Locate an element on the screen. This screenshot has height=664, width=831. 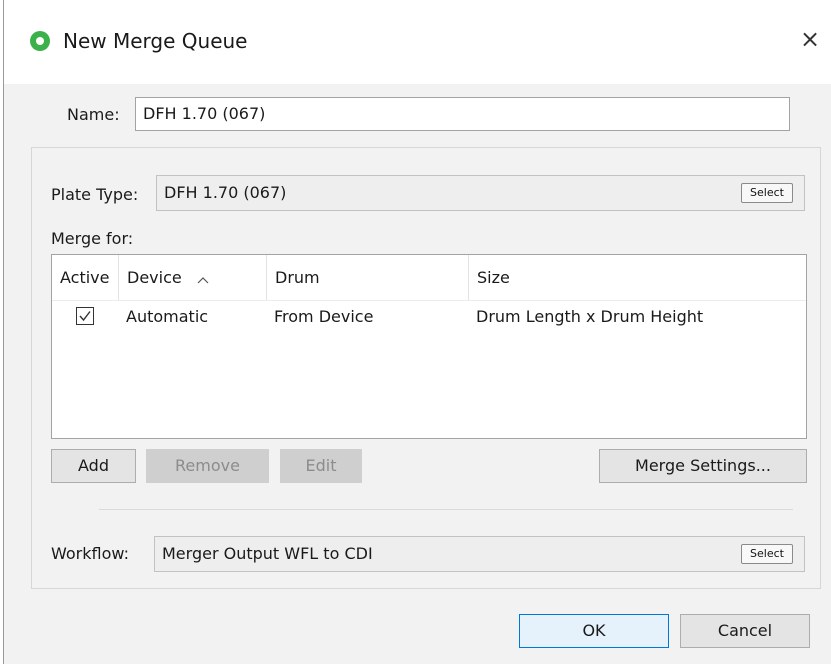
dialog-title: New Merge Queue is located at coordinates (155, 41).